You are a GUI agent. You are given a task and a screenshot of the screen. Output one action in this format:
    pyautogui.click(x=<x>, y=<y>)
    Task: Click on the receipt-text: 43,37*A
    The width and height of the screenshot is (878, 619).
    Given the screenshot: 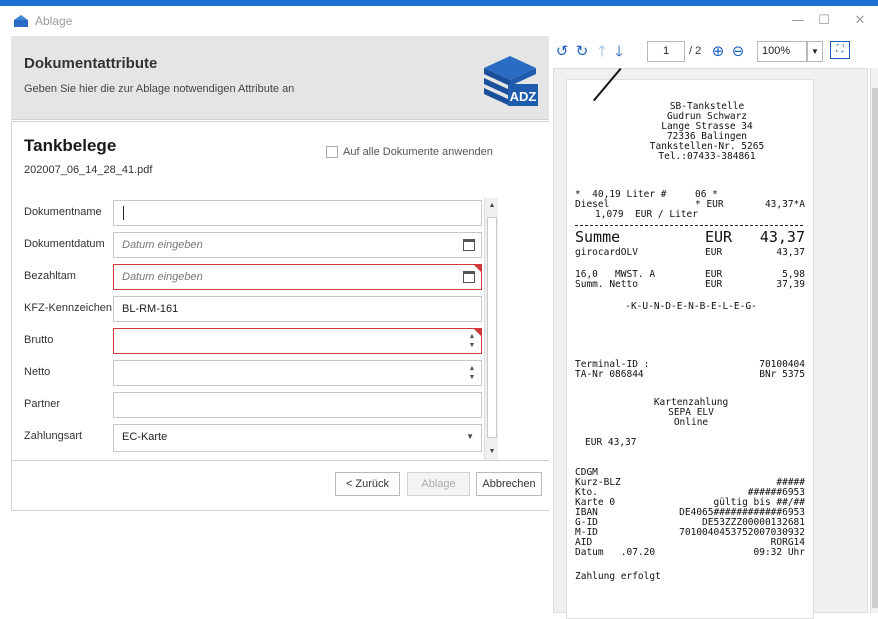 What is the action you would take?
    pyautogui.click(x=784, y=204)
    